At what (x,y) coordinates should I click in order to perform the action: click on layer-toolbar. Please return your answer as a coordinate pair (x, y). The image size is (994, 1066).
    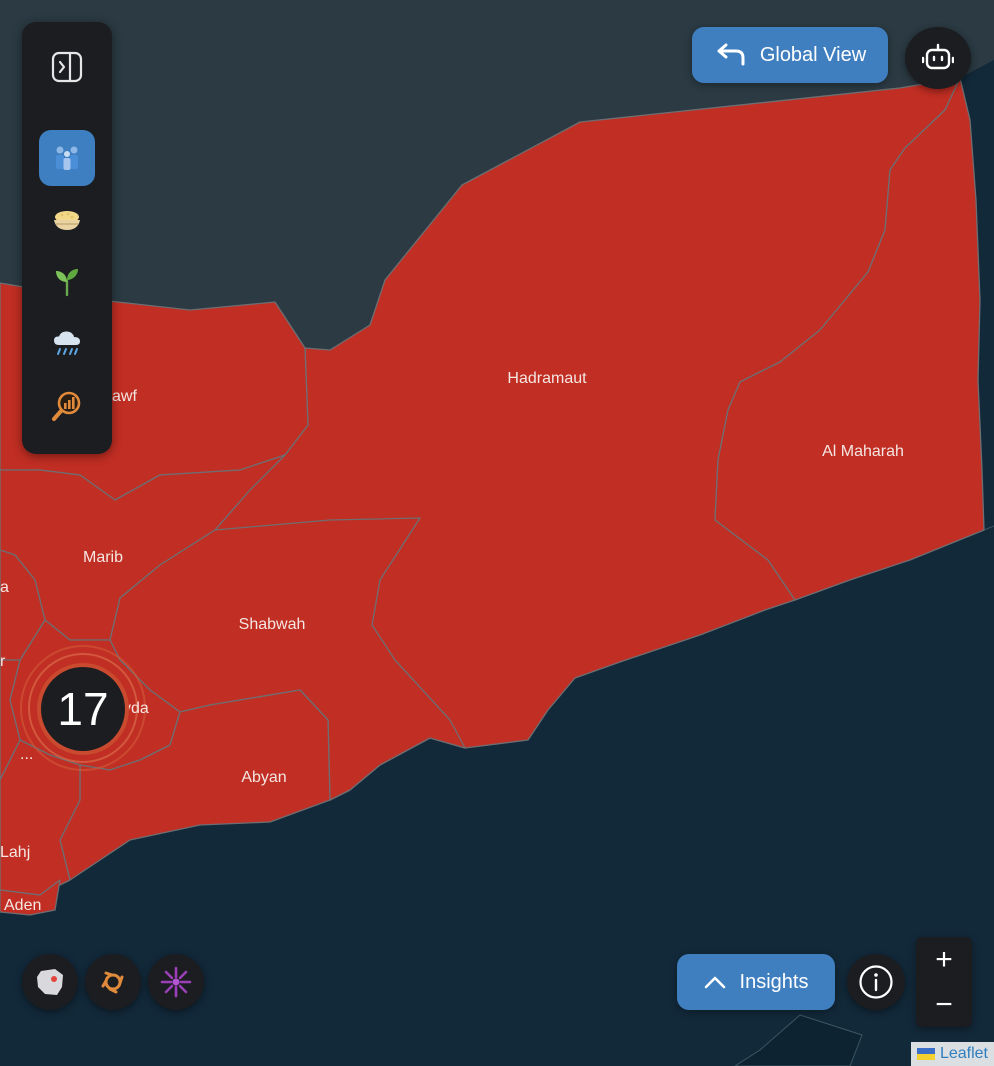
    Looking at the image, I should click on (67, 238).